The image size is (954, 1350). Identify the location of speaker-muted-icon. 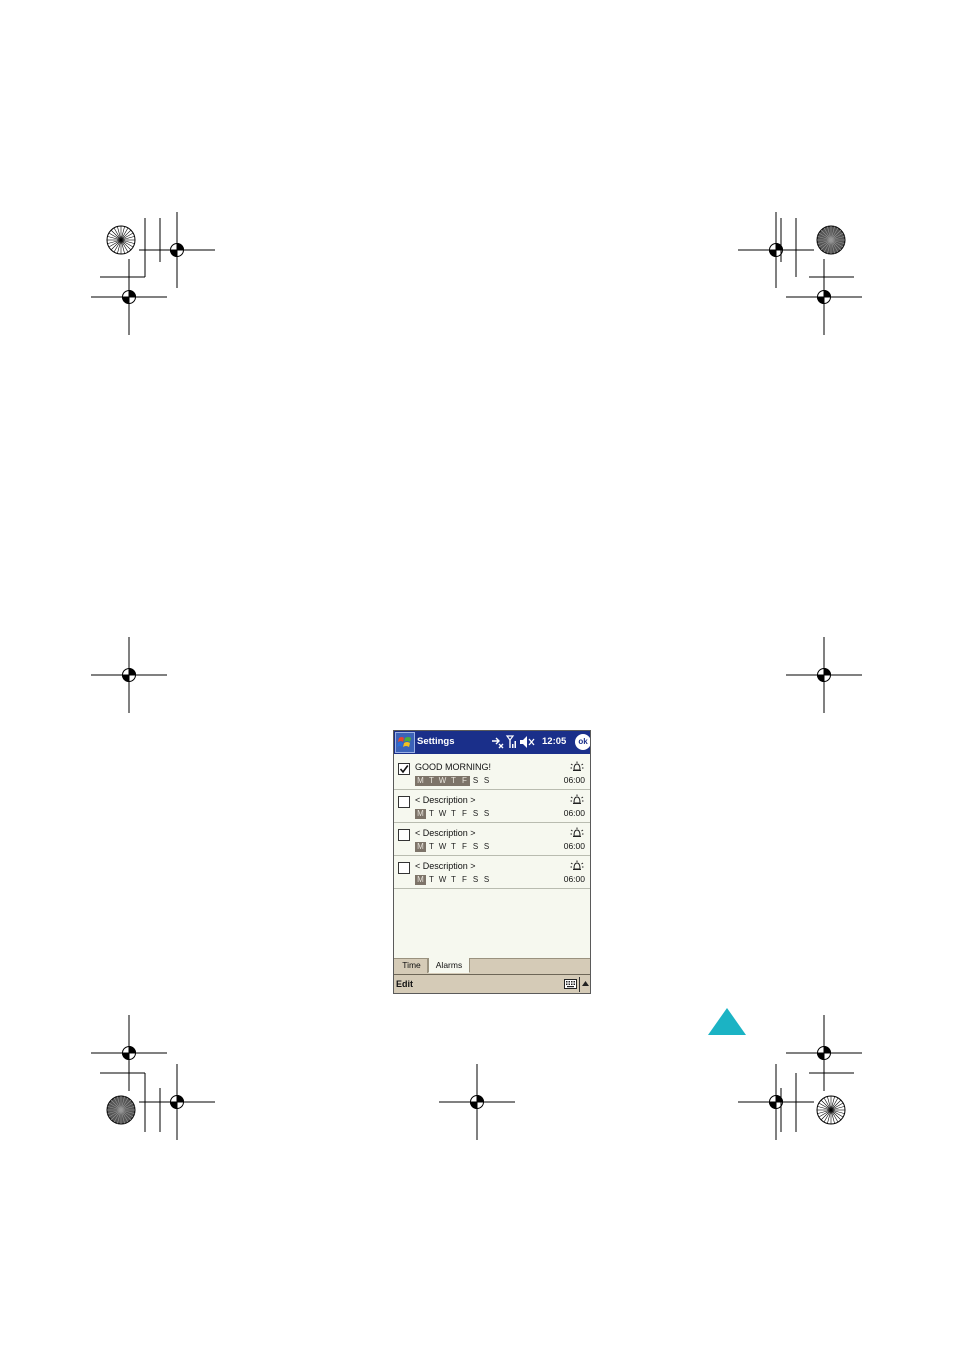
(527, 742).